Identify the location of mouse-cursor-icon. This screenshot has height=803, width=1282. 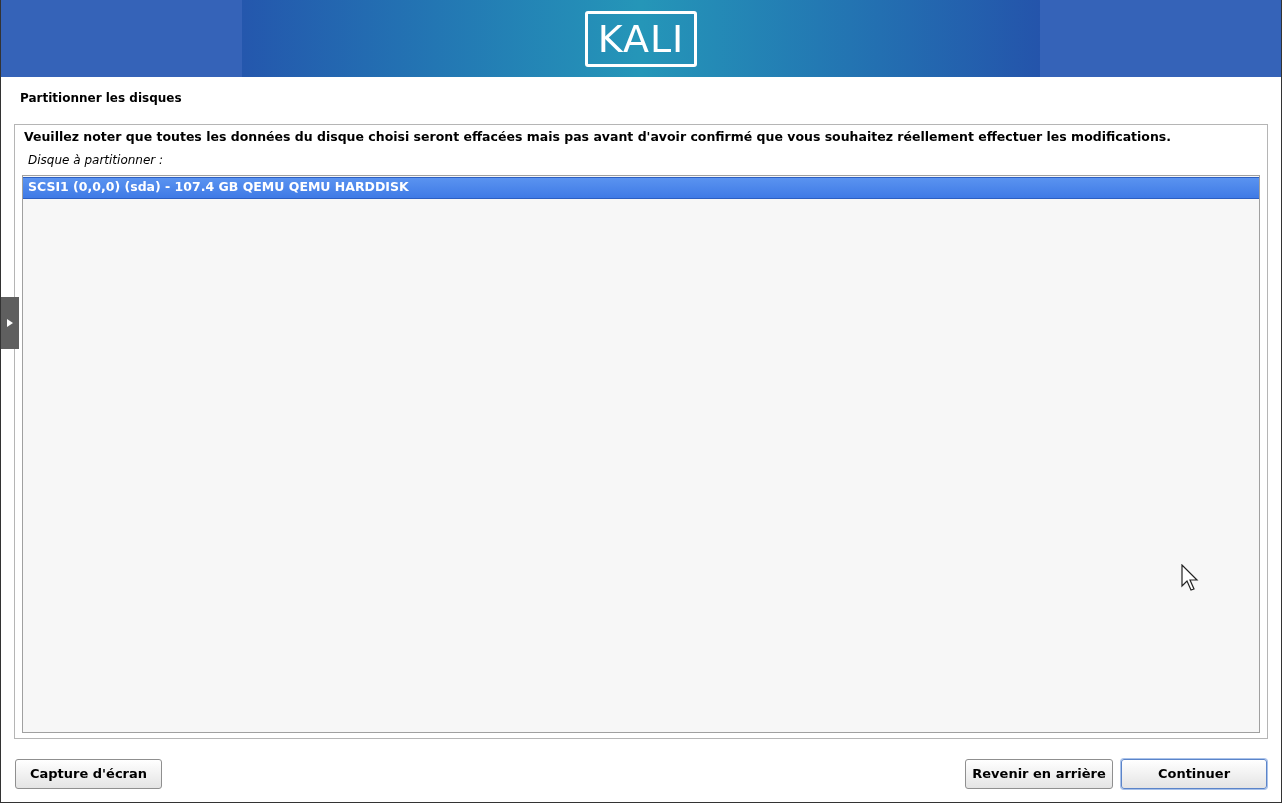
(1190, 578).